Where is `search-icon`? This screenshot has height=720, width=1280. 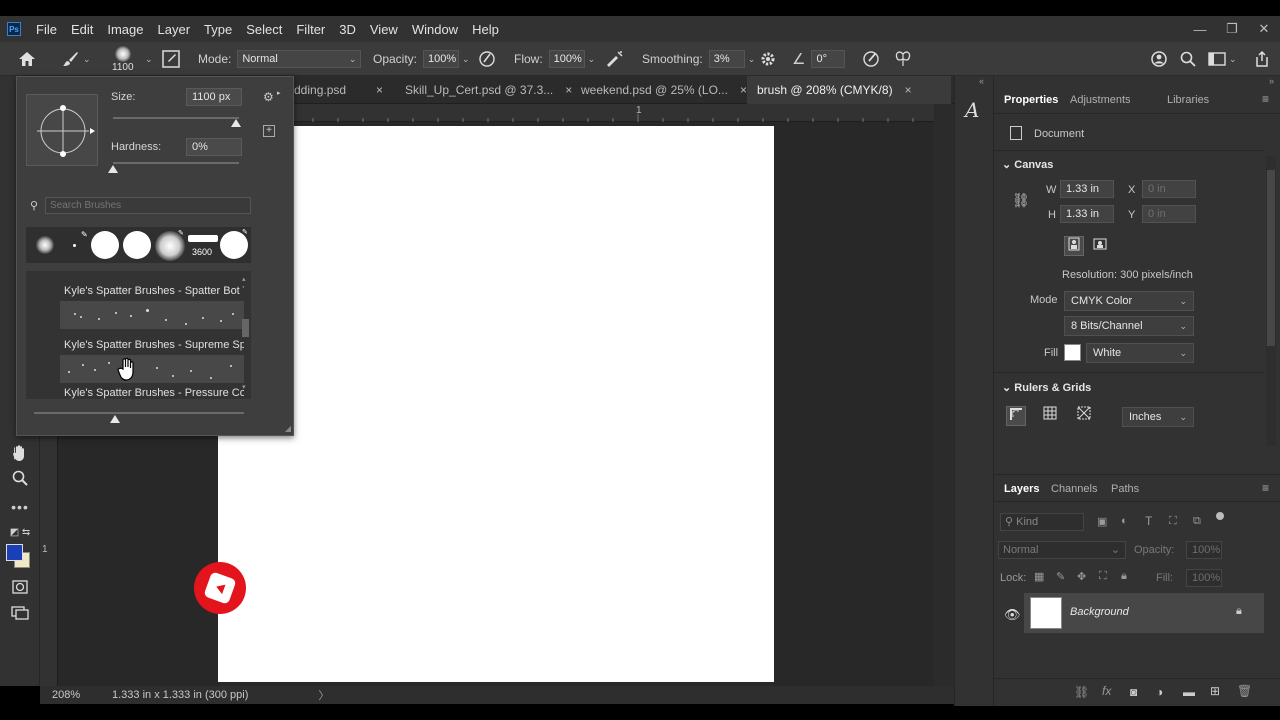
search-icon is located at coordinates (1188, 59).